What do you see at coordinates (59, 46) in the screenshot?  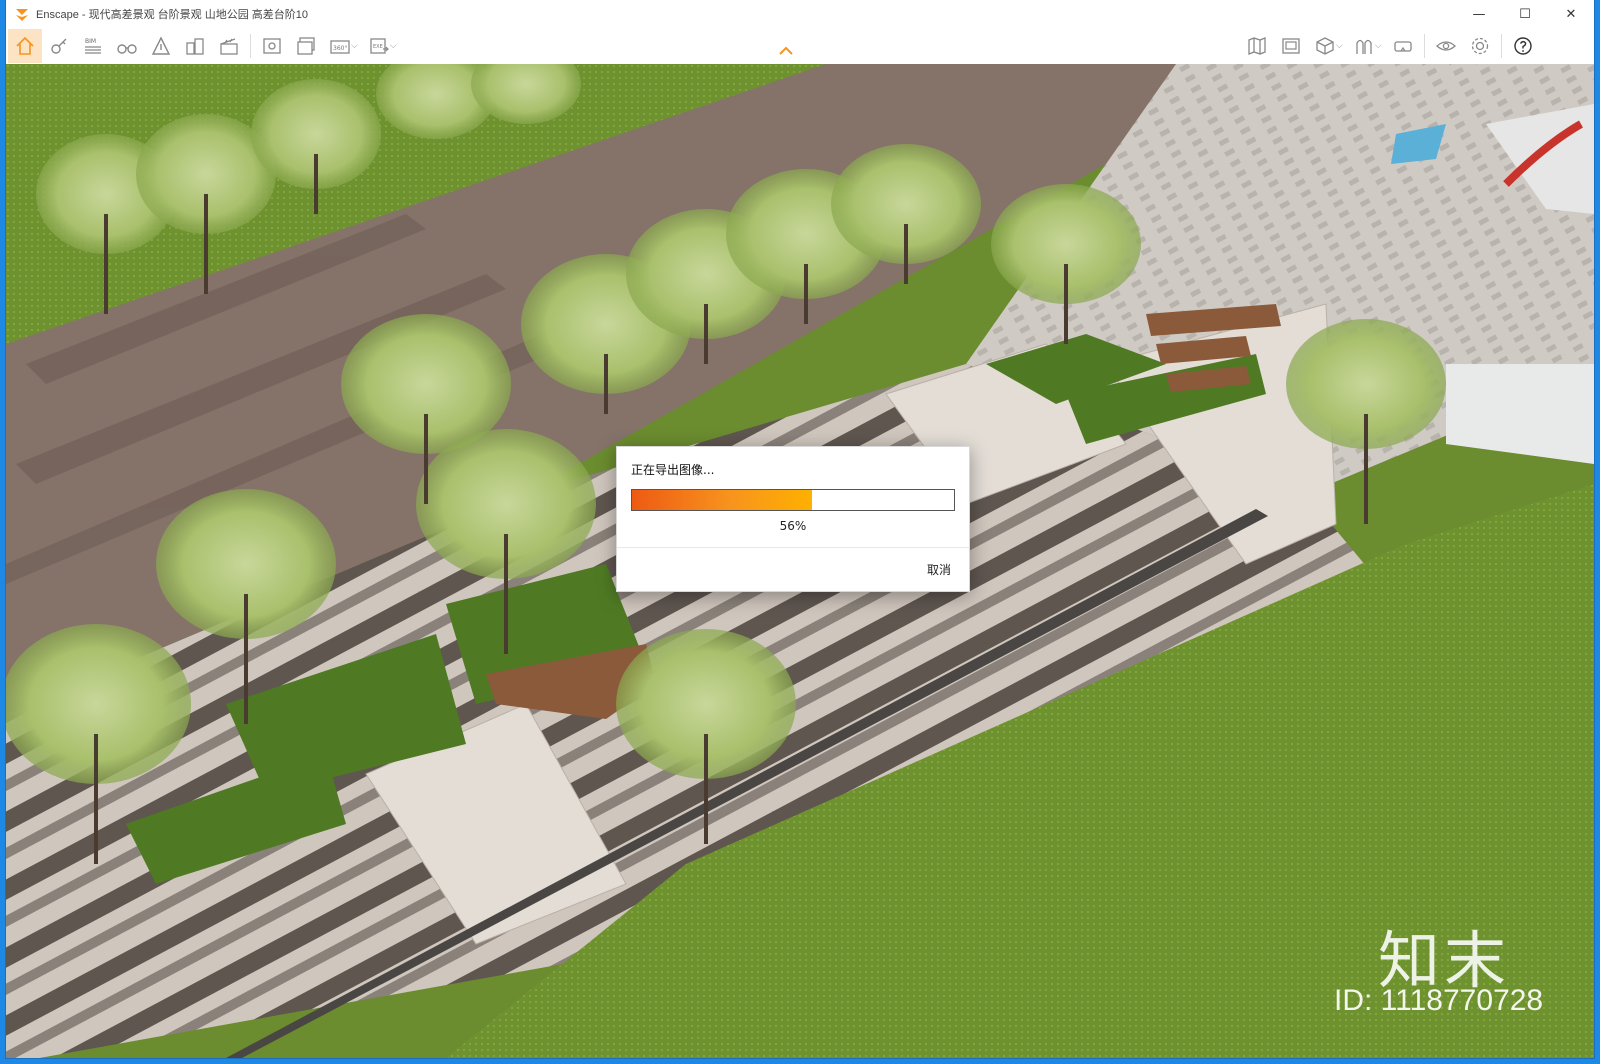 I see `key-icon` at bounding box center [59, 46].